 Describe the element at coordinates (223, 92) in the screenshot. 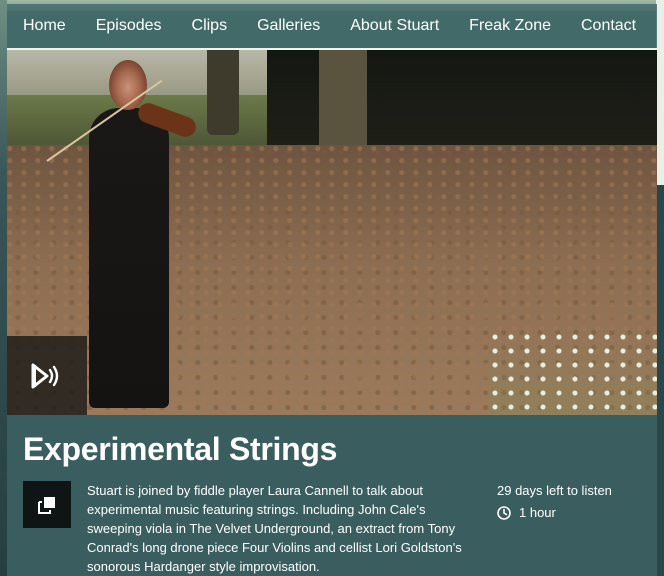

I see `hero-tree-trunk` at that location.